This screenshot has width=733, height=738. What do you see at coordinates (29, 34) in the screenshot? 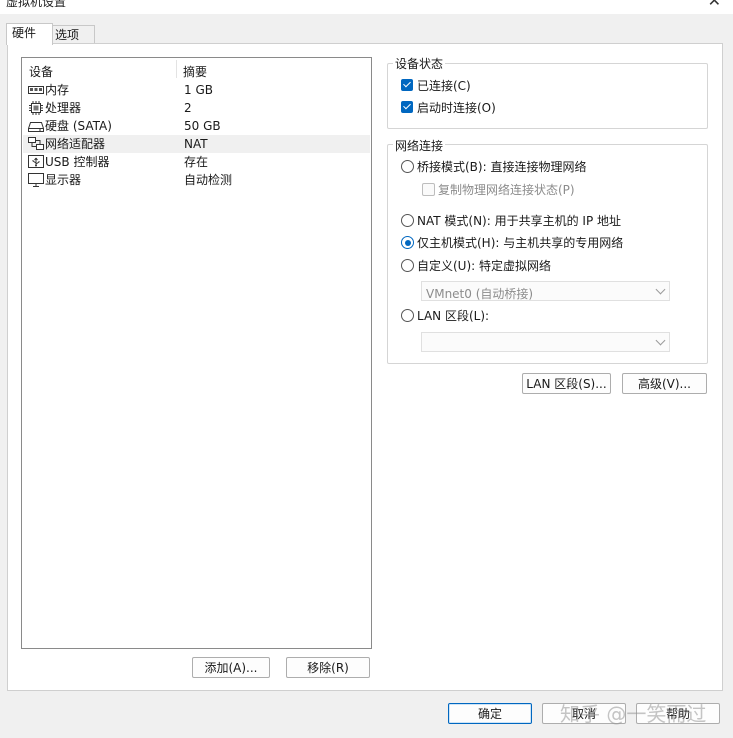
I see `tab-hardware: 硬件` at bounding box center [29, 34].